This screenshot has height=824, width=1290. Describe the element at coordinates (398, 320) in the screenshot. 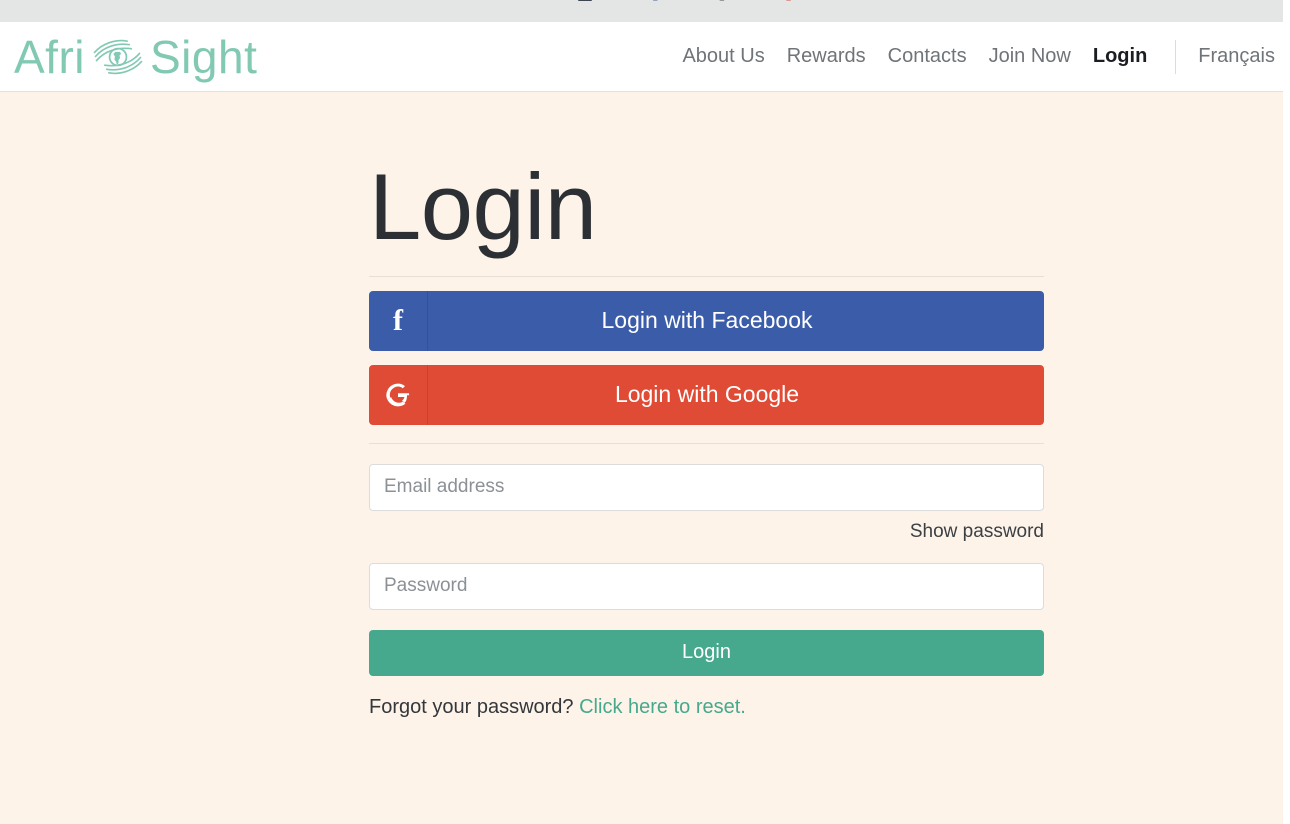

I see `facebook-f-icon: f` at that location.